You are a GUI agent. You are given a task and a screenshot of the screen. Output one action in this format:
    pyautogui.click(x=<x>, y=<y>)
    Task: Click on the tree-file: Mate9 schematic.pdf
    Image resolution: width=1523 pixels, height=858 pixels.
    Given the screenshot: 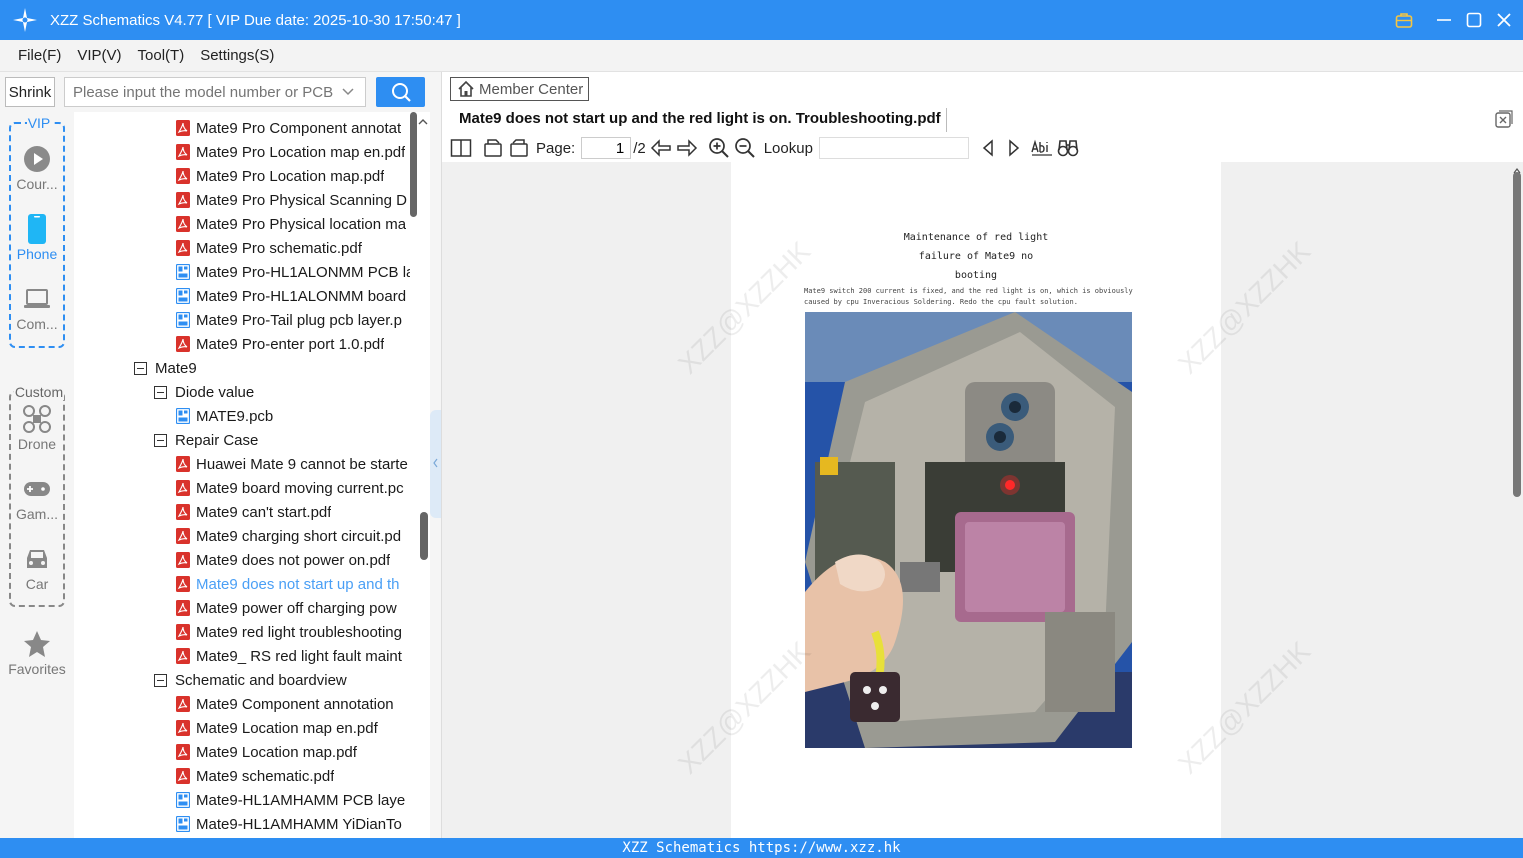 What is the action you would take?
    pyautogui.click(x=293, y=776)
    